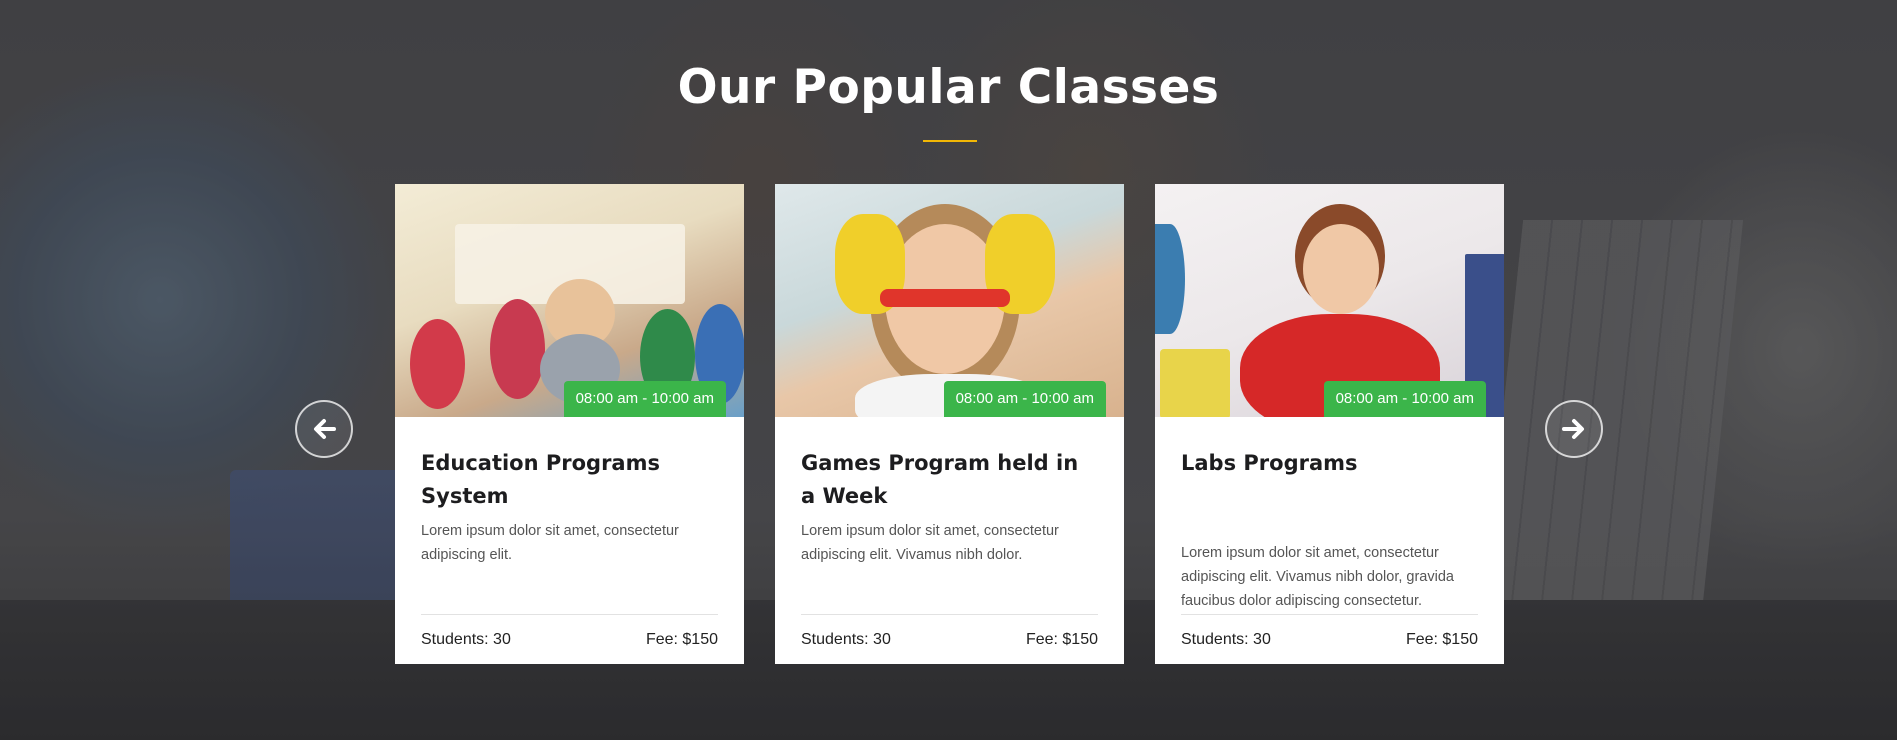 This screenshot has width=1897, height=740. Describe the element at coordinates (948, 87) in the screenshot. I see `section-title: Our Popular Classes` at that location.